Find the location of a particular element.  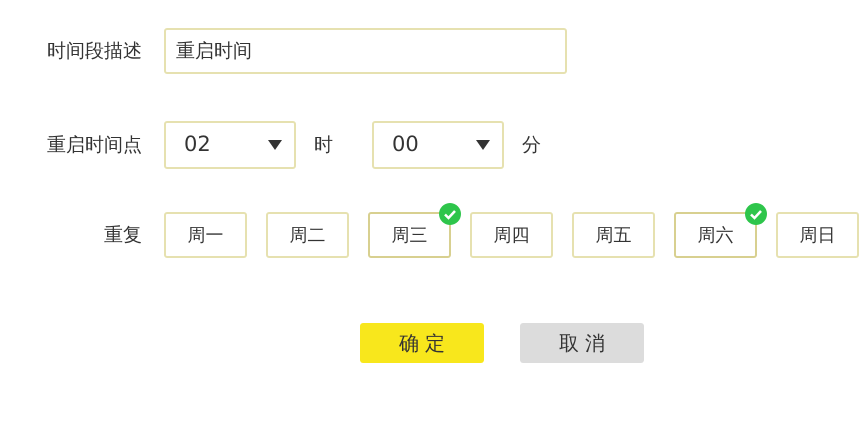

day-toggle: 周五 is located at coordinates (613, 235).